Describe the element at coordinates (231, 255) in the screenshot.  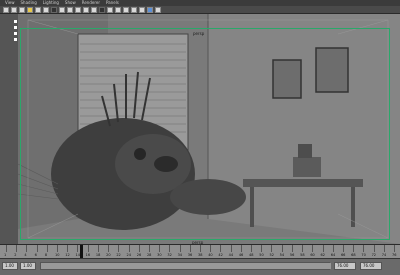
I see `timeline-tick-label: 44` at that location.